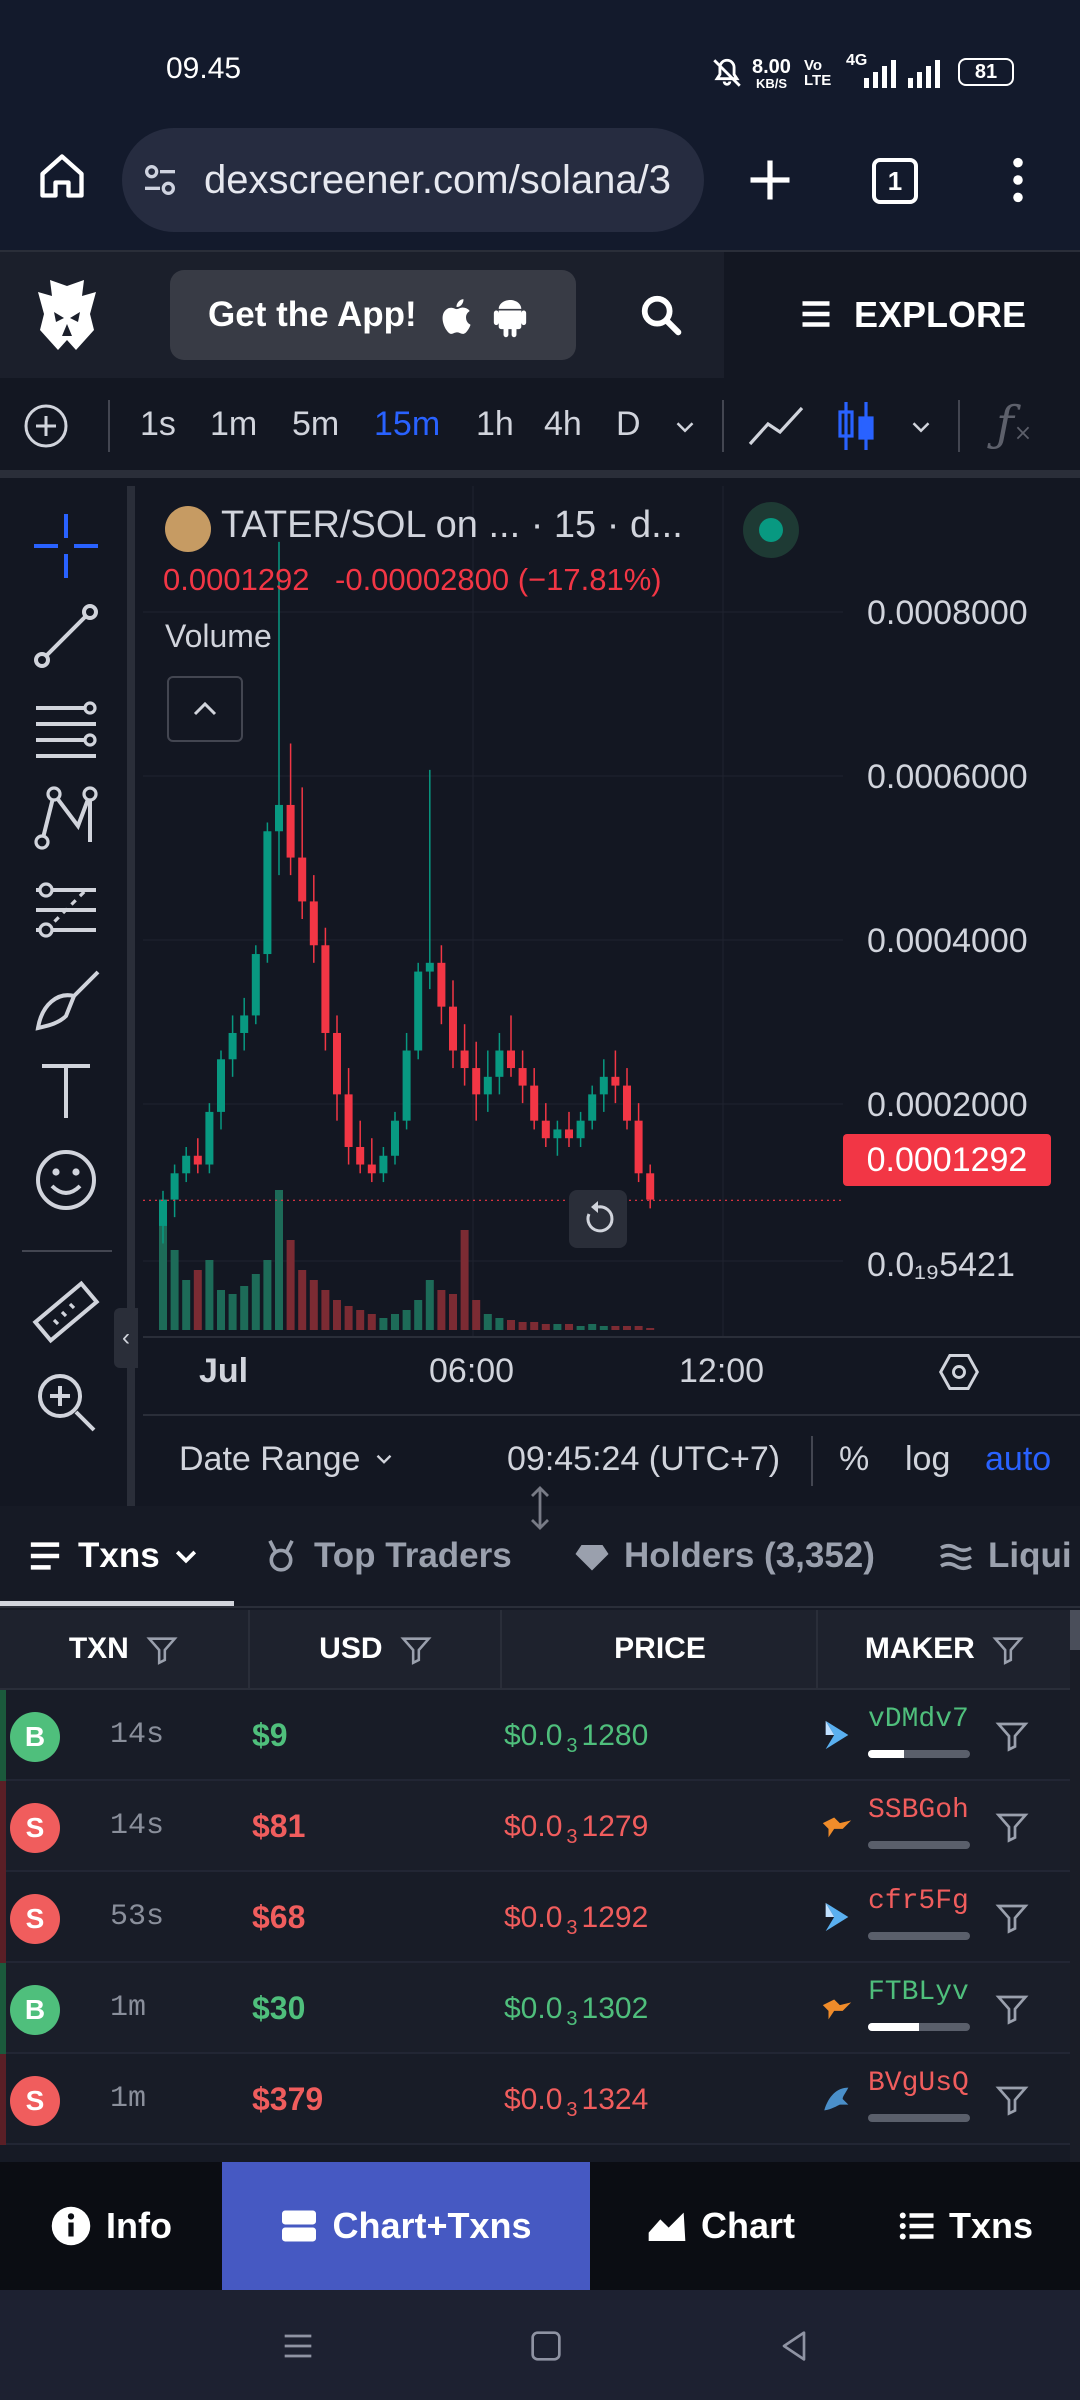 Image resolution: width=1080 pixels, height=2400 pixels. What do you see at coordinates (66, 728) in the screenshot?
I see `fib-retracement-icon` at bounding box center [66, 728].